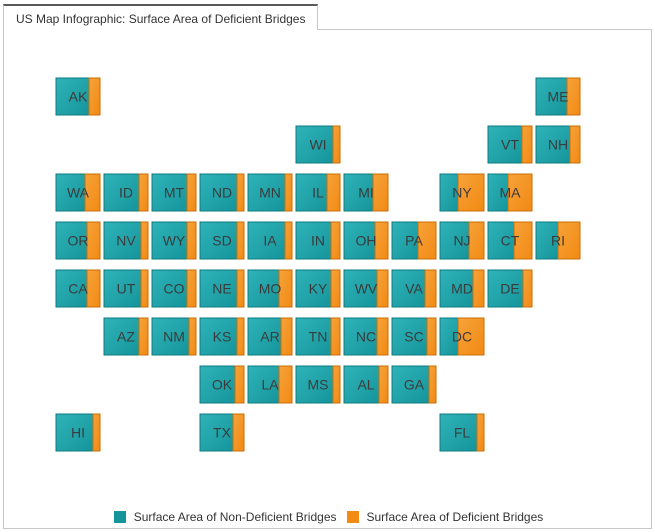 The image size is (655, 532). Describe the element at coordinates (573, 96) in the screenshot. I see `bar-deficient-me` at that location.